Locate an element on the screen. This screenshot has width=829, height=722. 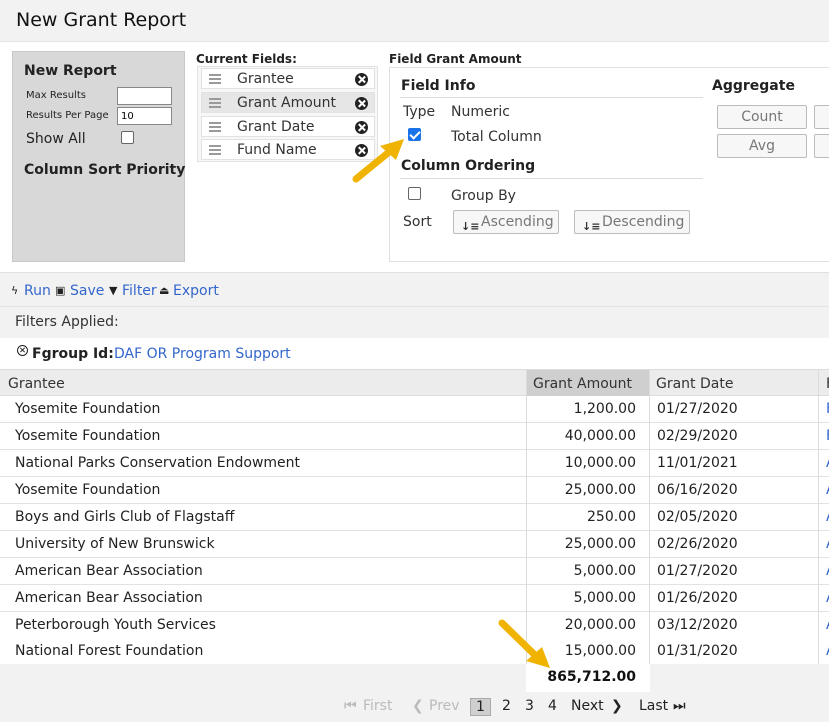
filters-bar is located at coordinates (414, 322).